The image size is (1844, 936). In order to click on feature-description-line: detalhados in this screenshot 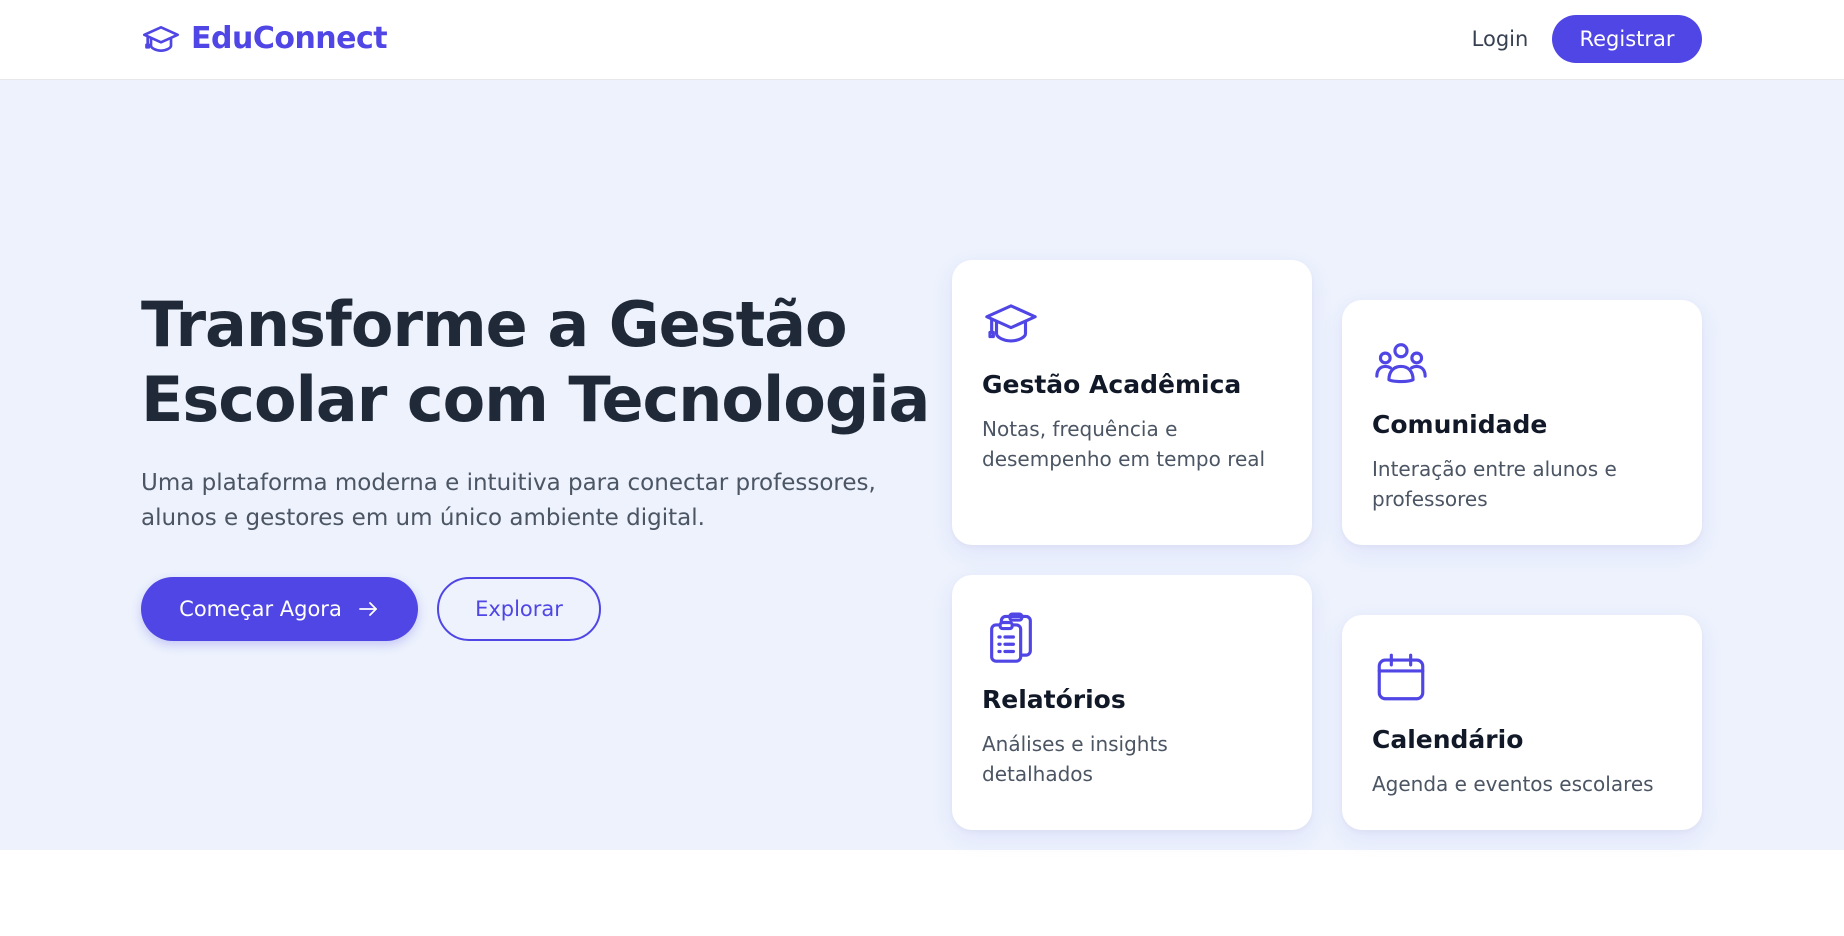, I will do `click(1037, 774)`.